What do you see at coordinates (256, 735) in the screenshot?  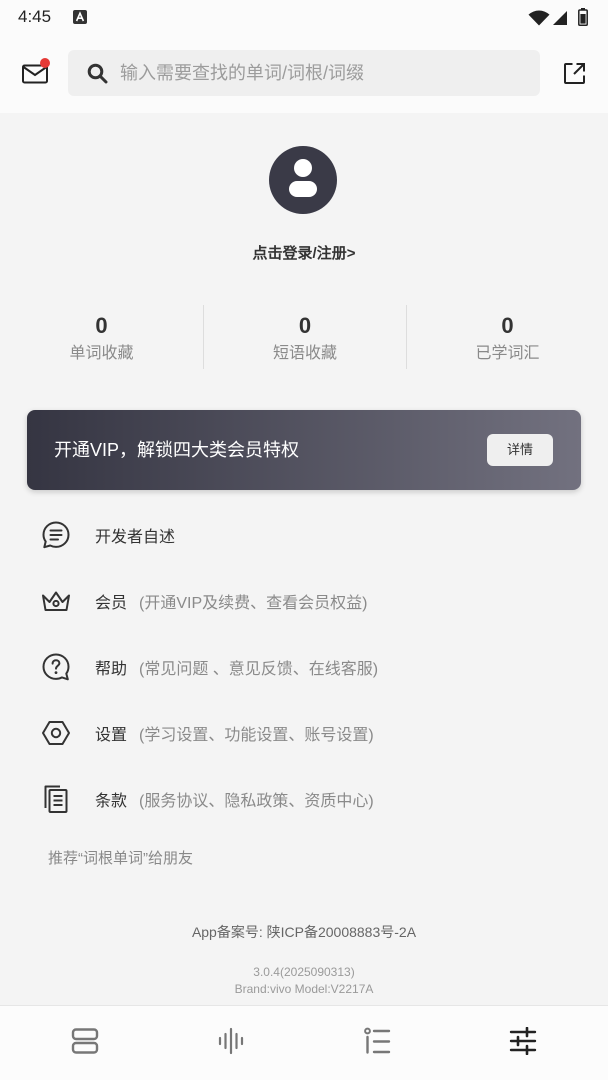 I see `menu-item-subtitle: (学习设置、功能设置、账号设置)` at bounding box center [256, 735].